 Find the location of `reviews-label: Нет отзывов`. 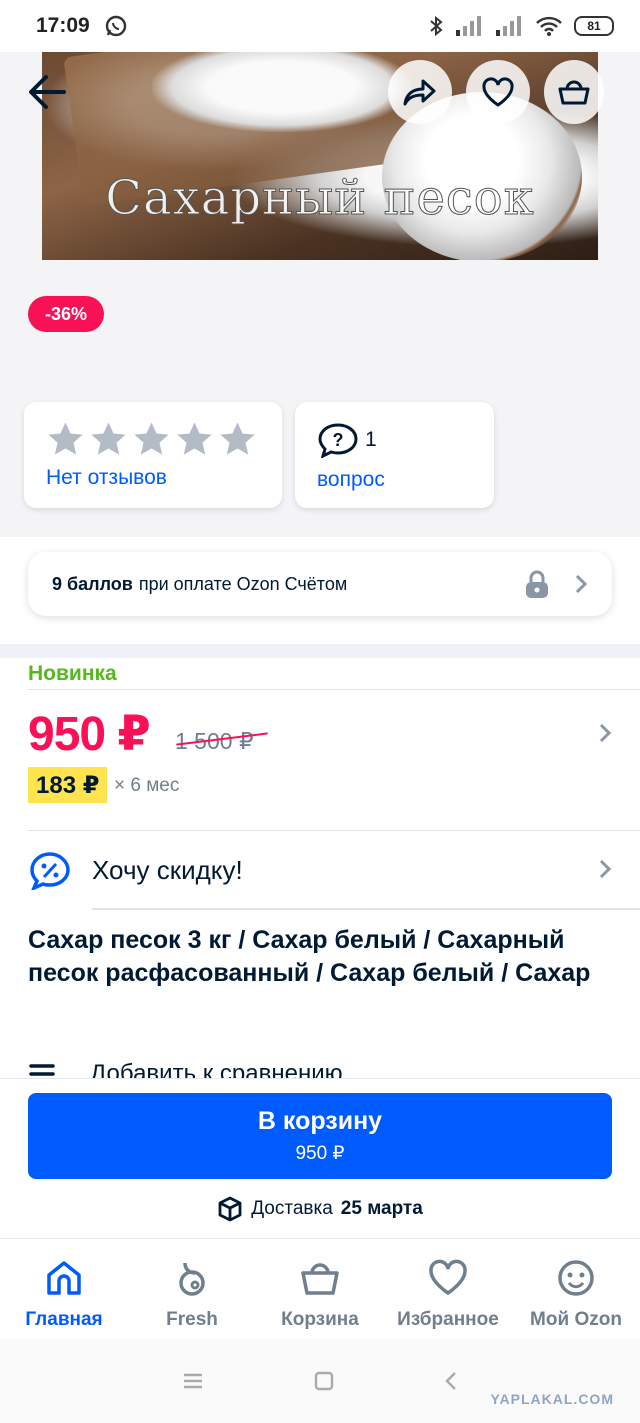

reviews-label: Нет отзывов is located at coordinates (106, 478).